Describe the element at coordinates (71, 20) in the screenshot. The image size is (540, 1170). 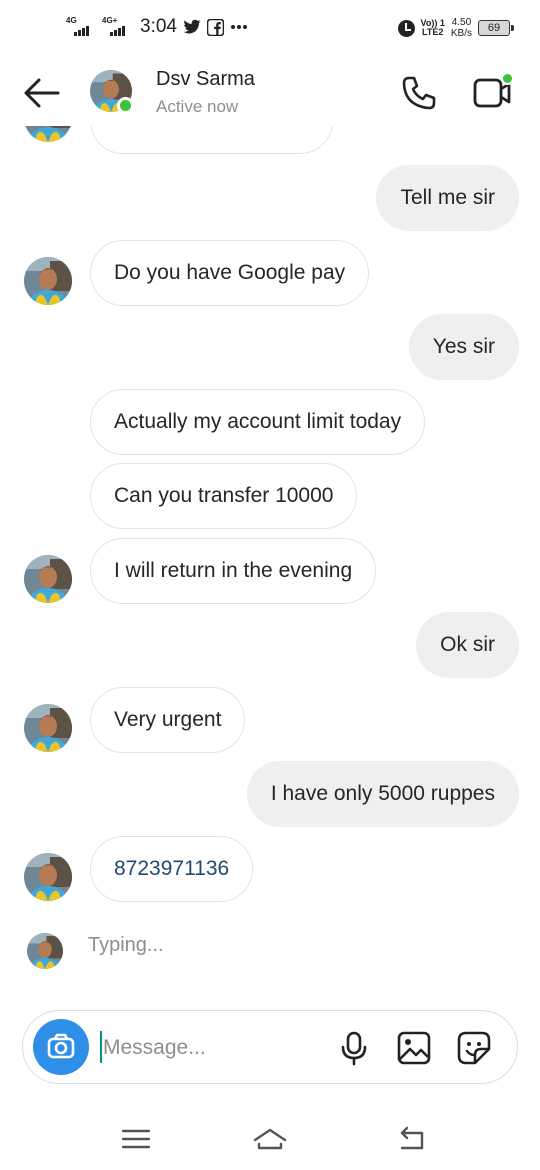
I see `network-type-1: 4G` at that location.